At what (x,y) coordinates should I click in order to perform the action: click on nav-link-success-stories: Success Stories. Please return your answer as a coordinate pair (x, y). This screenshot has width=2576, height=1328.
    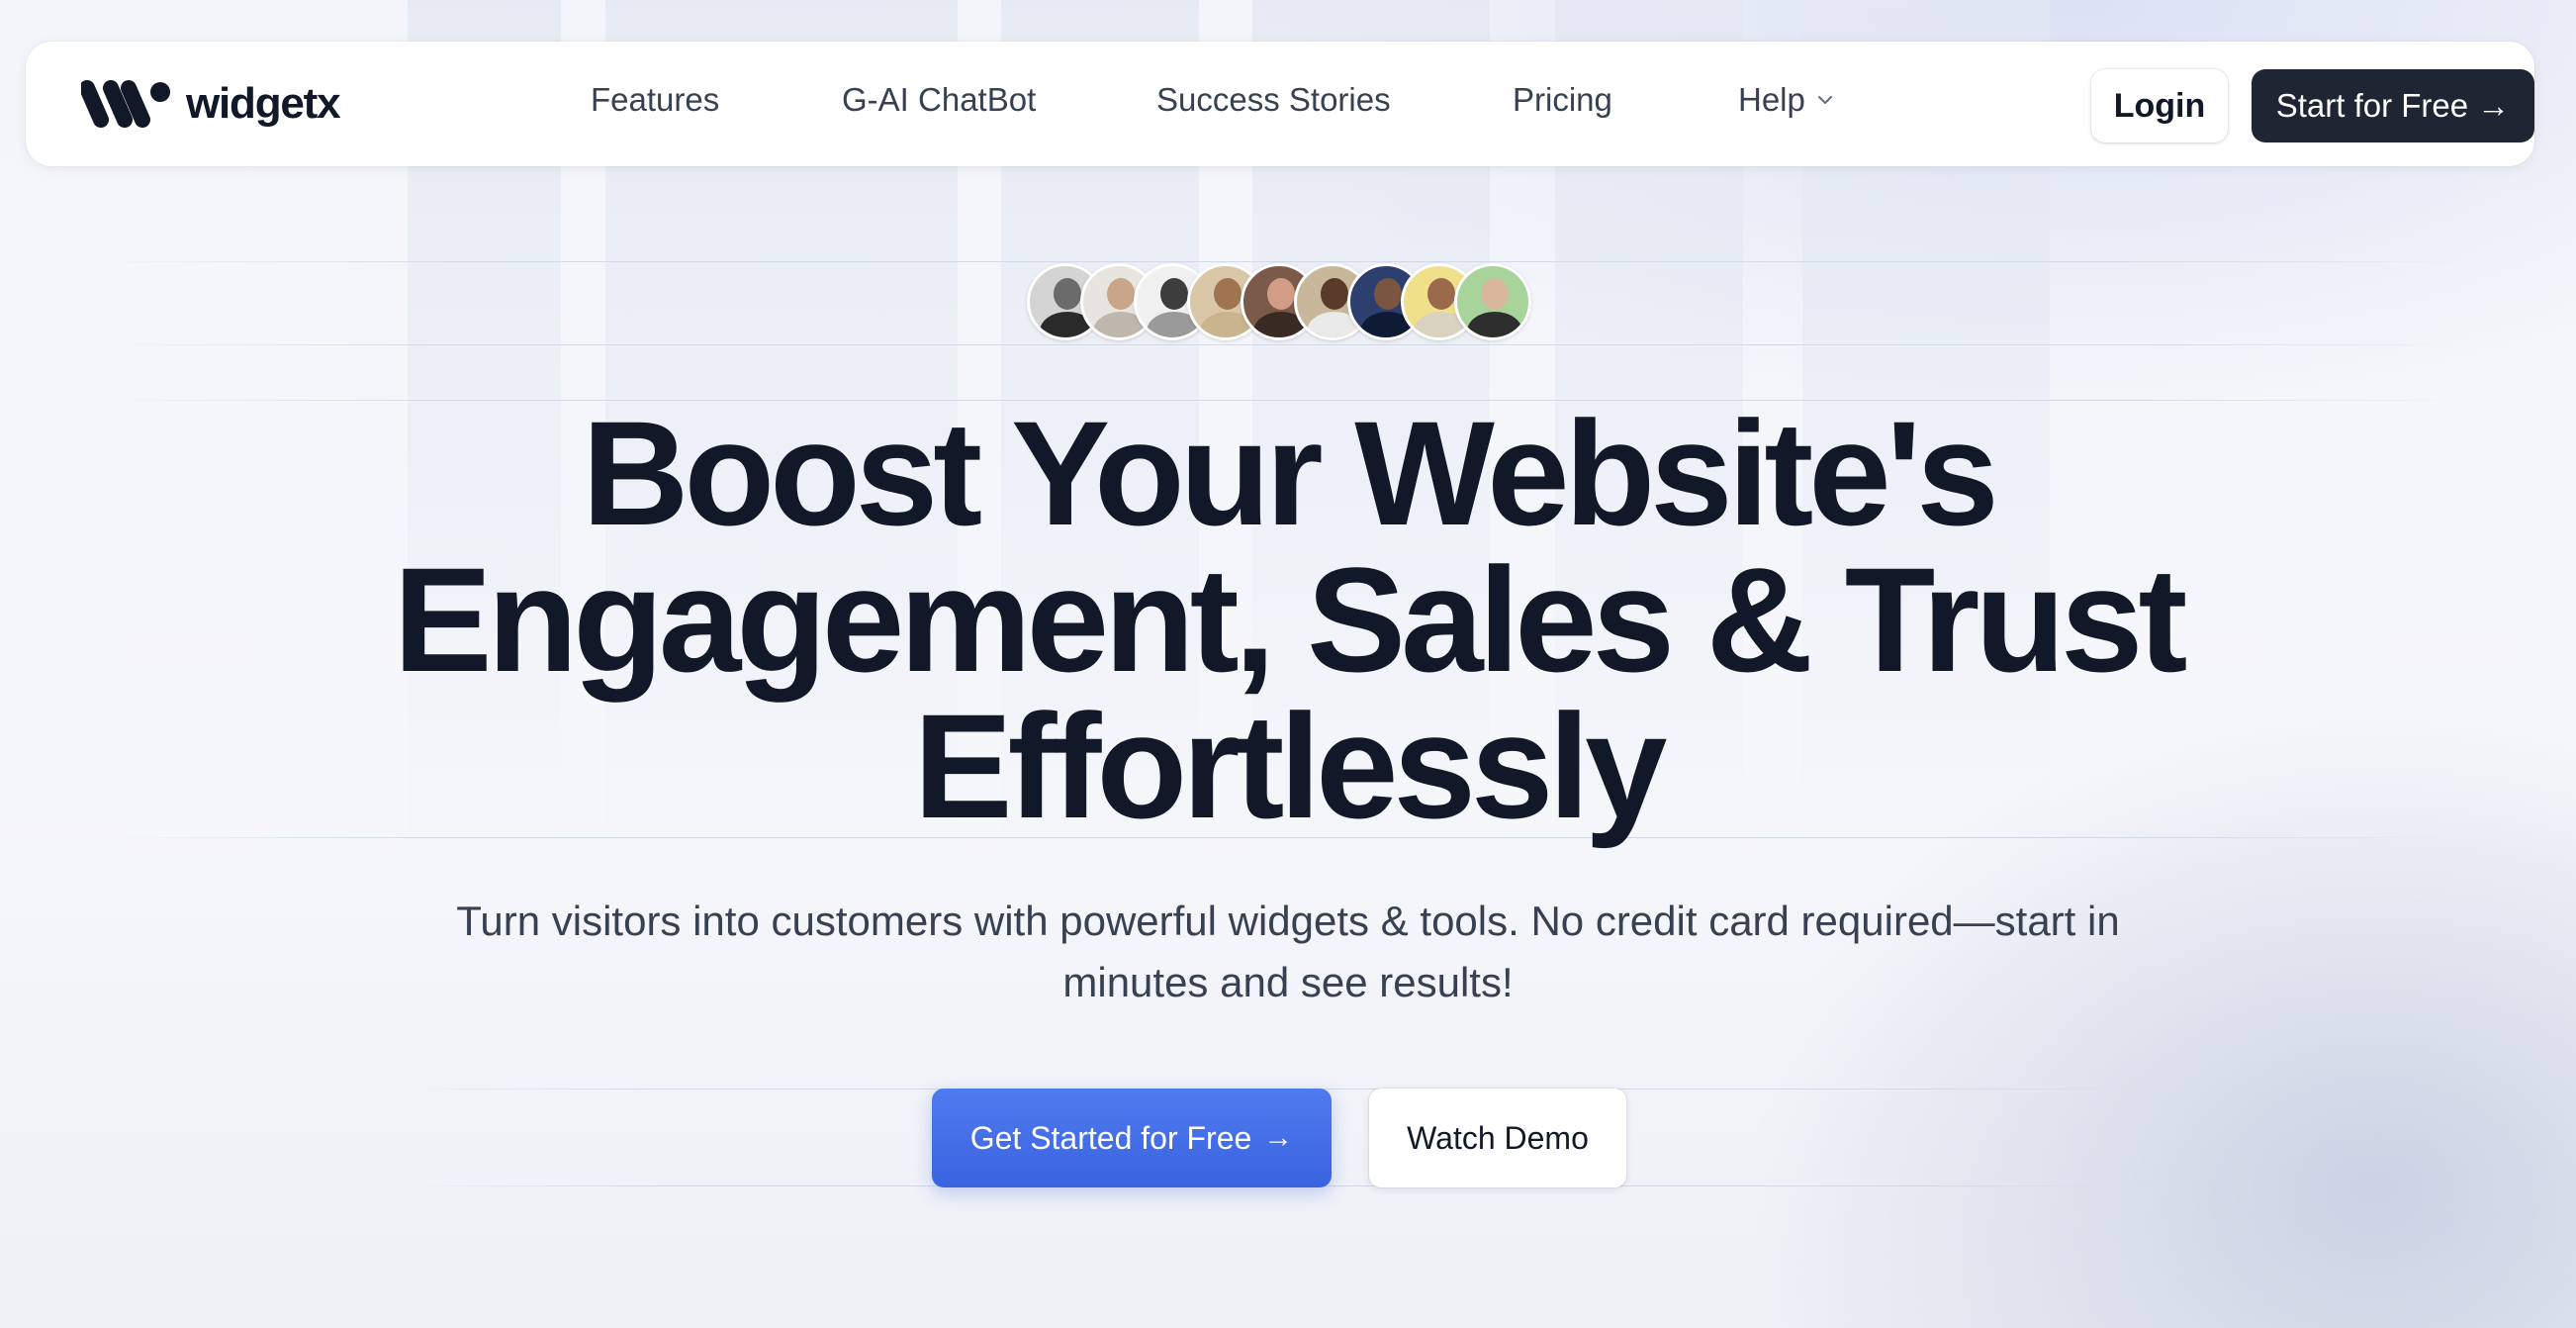
    Looking at the image, I should click on (1274, 100).